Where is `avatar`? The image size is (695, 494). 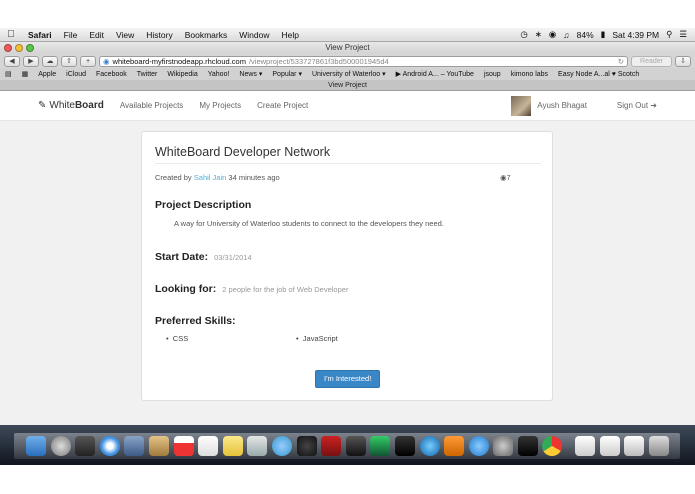
avatar is located at coordinates (521, 105).